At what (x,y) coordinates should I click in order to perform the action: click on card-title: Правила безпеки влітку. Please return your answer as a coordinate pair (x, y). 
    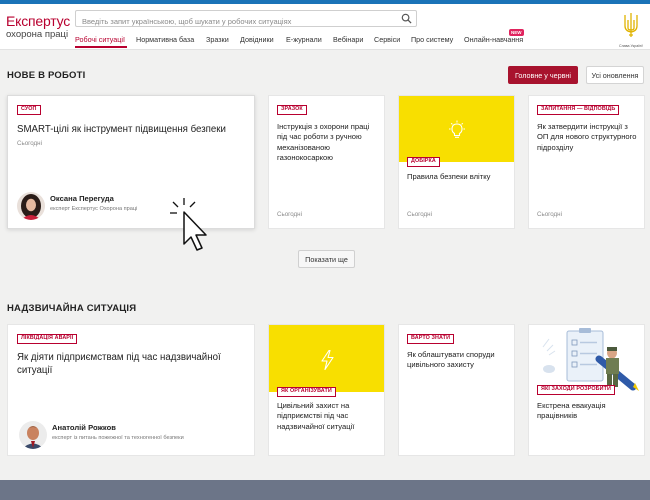
    Looking at the image, I should click on (449, 176).